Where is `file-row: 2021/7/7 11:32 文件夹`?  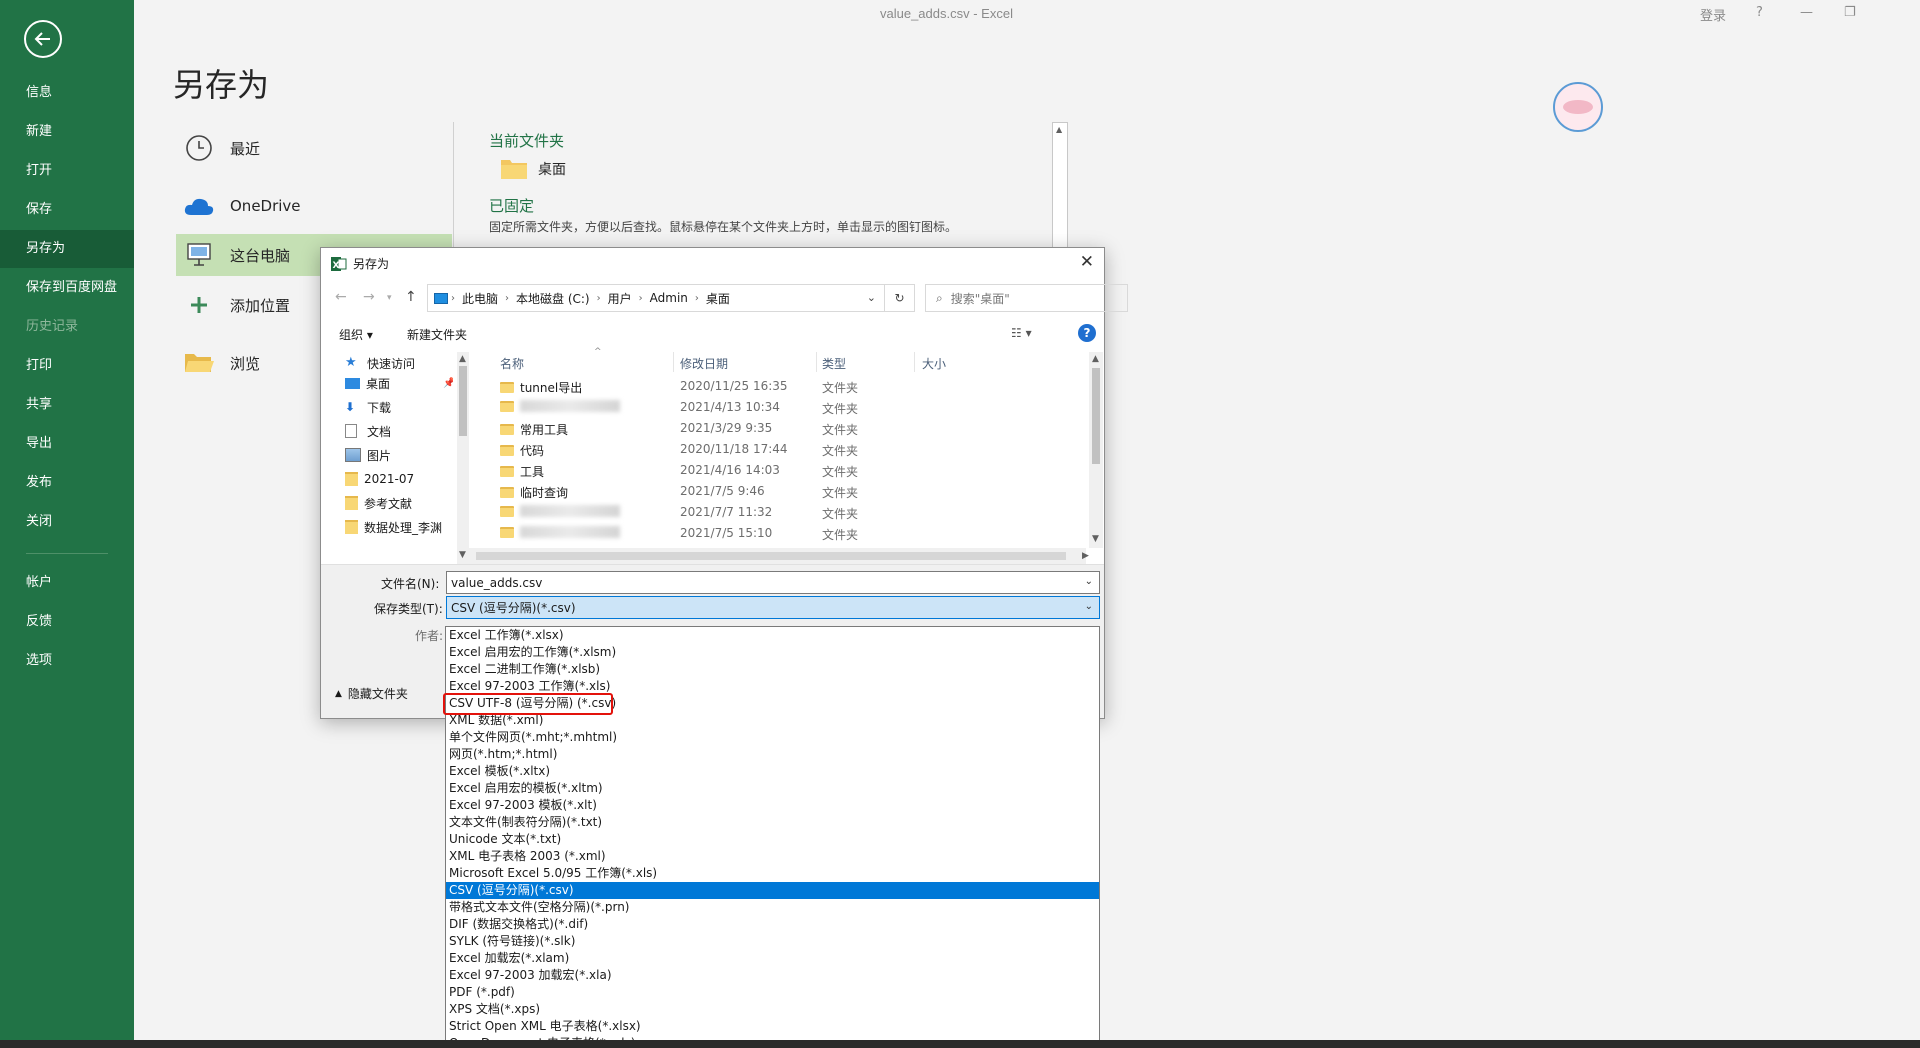
file-row: 2021/7/7 11:32 文件夹 is located at coordinates (766, 512).